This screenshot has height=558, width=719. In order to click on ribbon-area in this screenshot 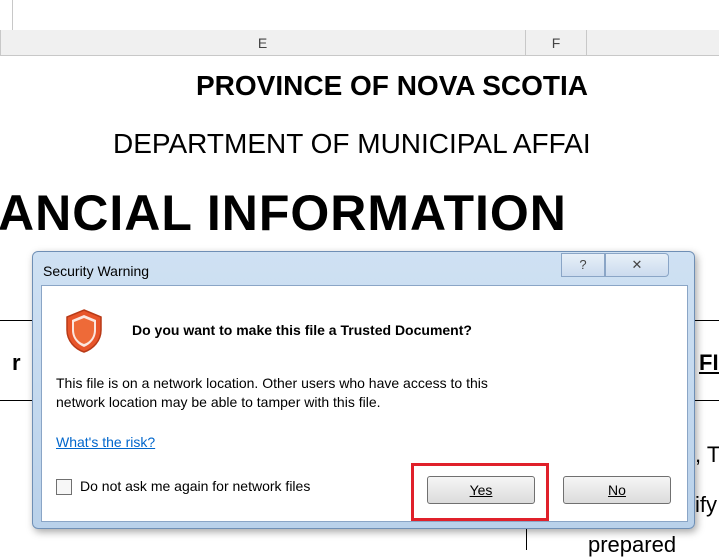, I will do `click(359, 15)`.